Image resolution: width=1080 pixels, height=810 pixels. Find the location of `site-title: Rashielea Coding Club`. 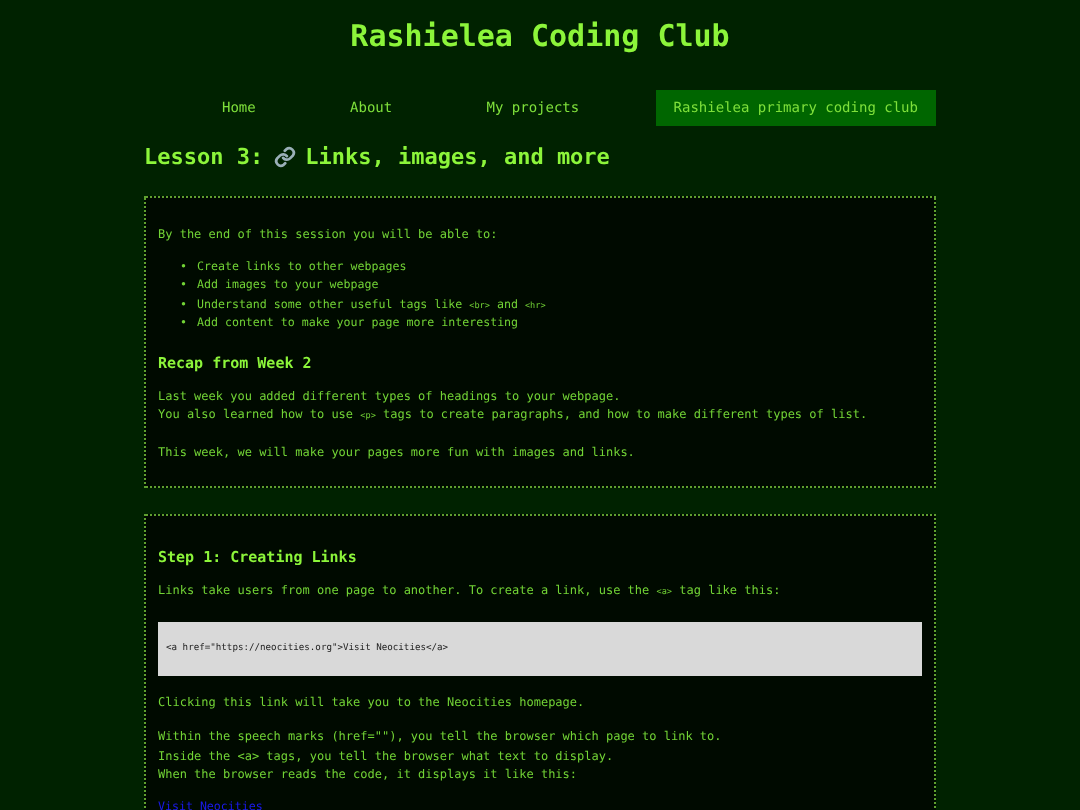

site-title: Rashielea Coding Club is located at coordinates (540, 36).